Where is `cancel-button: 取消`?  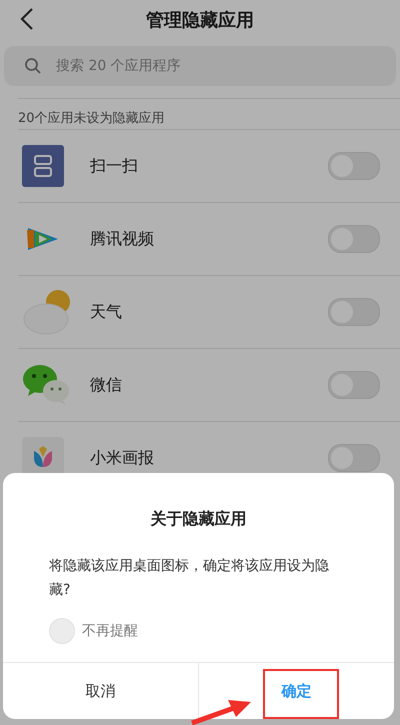
cancel-button: 取消 is located at coordinates (101, 691).